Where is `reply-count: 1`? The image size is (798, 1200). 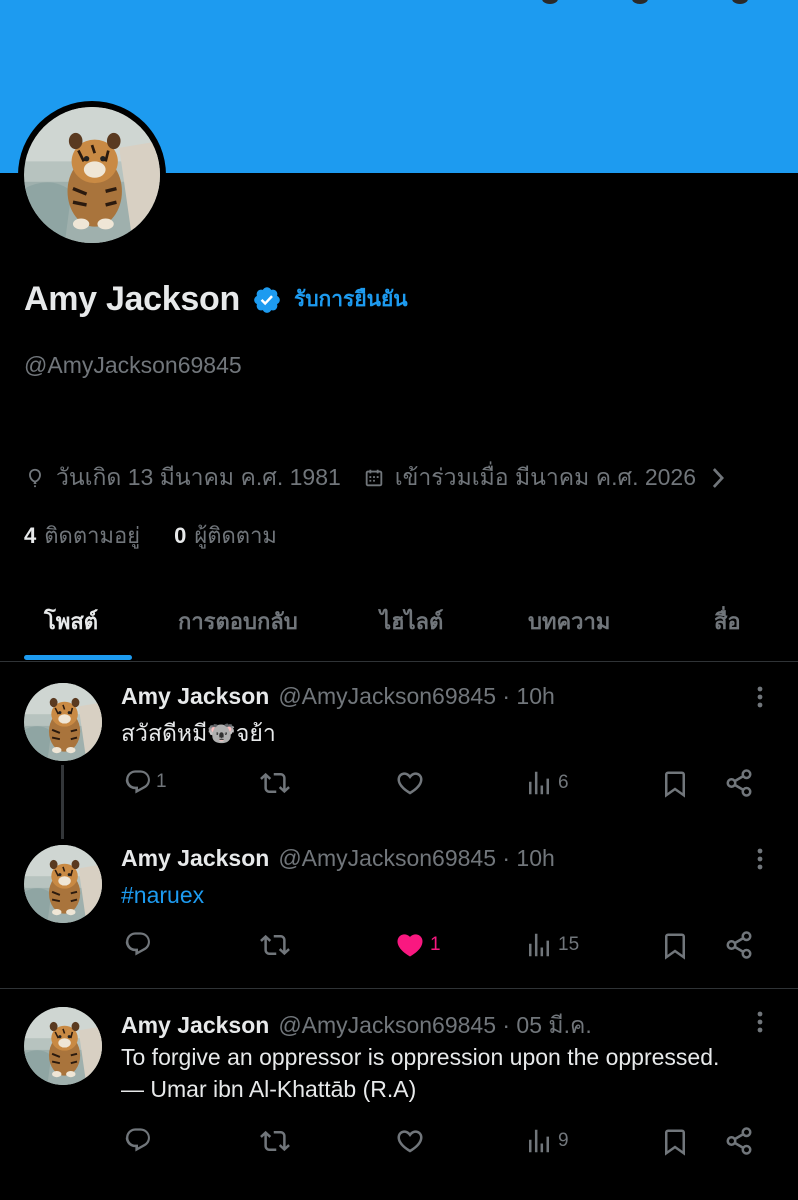 reply-count: 1 is located at coordinates (161, 781).